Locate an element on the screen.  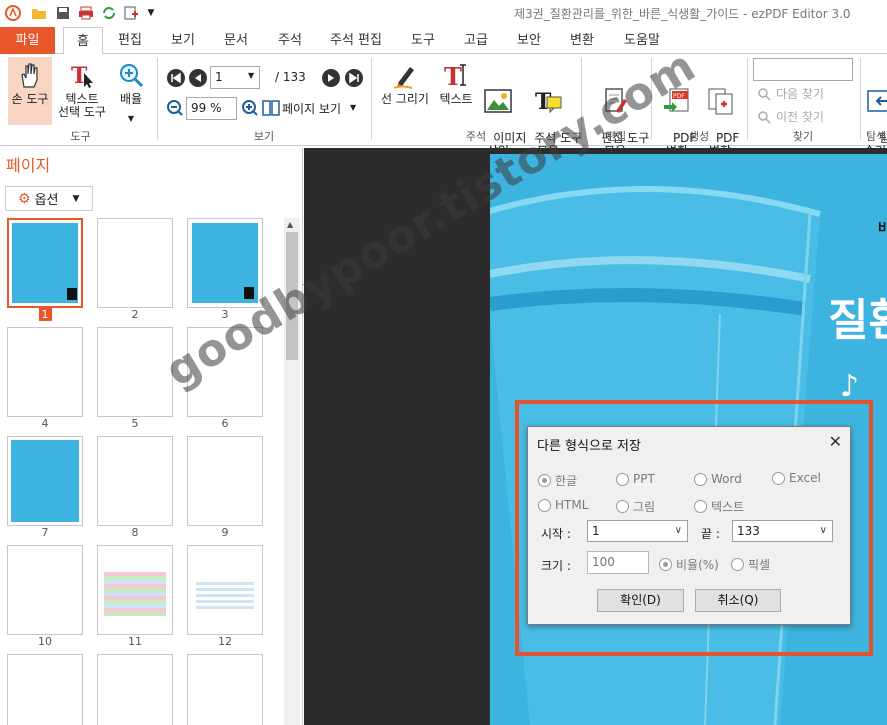
tab-tools: 도구 is located at coordinates (423, 40).